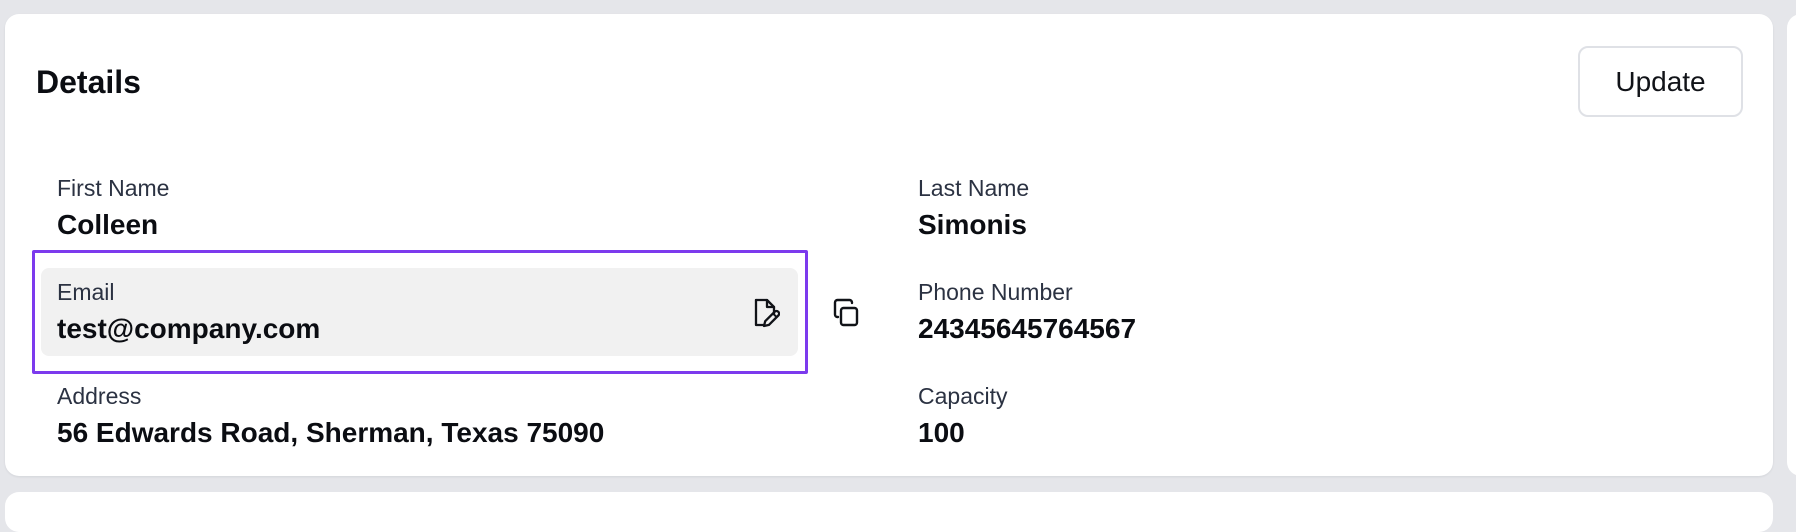 Image resolution: width=1796 pixels, height=532 pixels. What do you see at coordinates (973, 208) in the screenshot?
I see `last-name-field: Last Name Simonis` at bounding box center [973, 208].